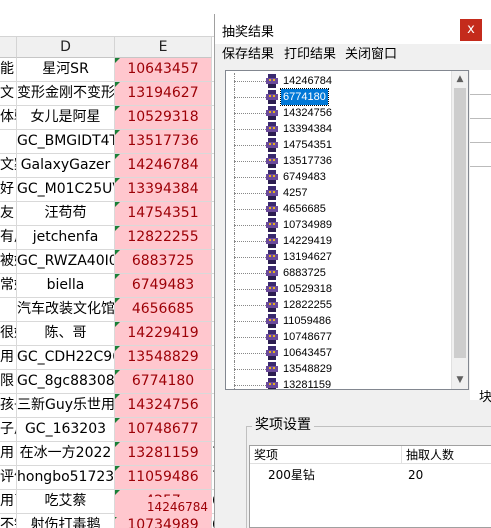  Describe the element at coordinates (341, 369) in the screenshot. I see `list-item: 13548829` at that location.